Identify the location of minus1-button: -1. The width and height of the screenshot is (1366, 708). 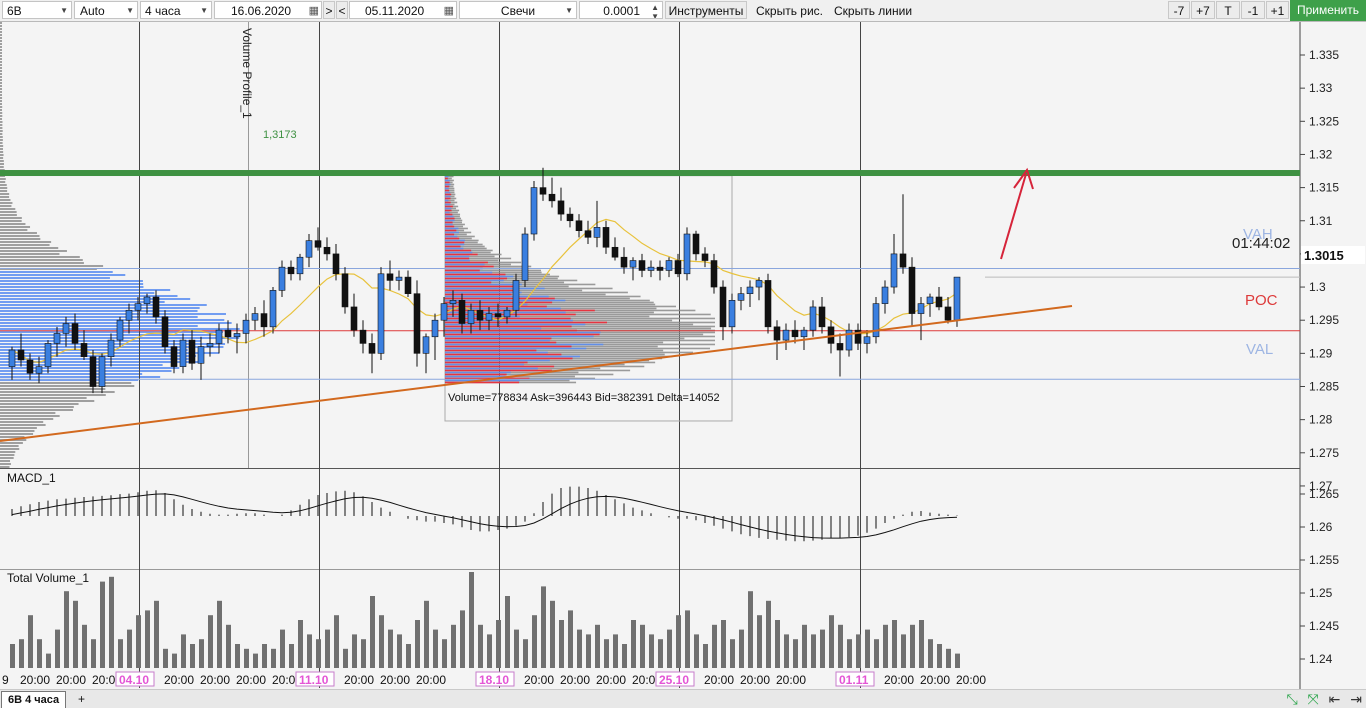
(1253, 10).